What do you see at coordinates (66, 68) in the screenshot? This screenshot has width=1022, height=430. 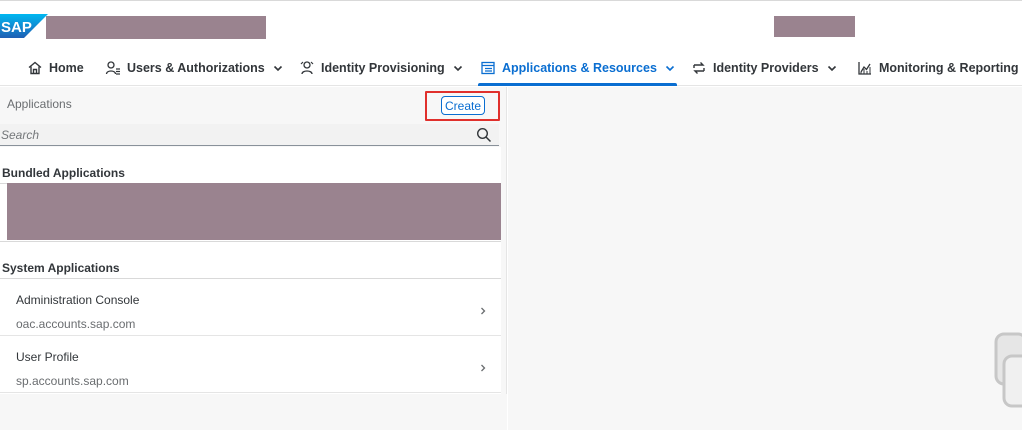 I see `nav-item-label: Home` at bounding box center [66, 68].